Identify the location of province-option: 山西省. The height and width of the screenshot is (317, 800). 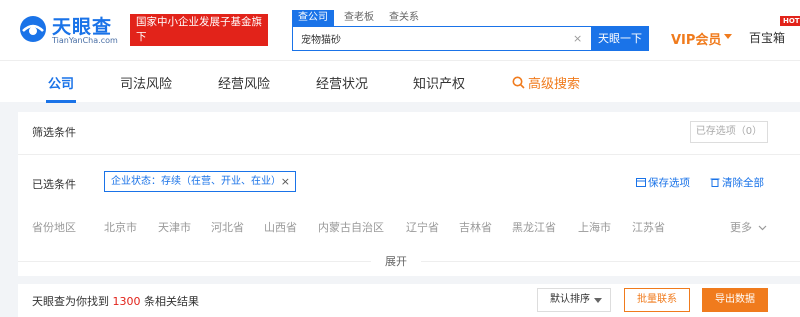
(280, 227).